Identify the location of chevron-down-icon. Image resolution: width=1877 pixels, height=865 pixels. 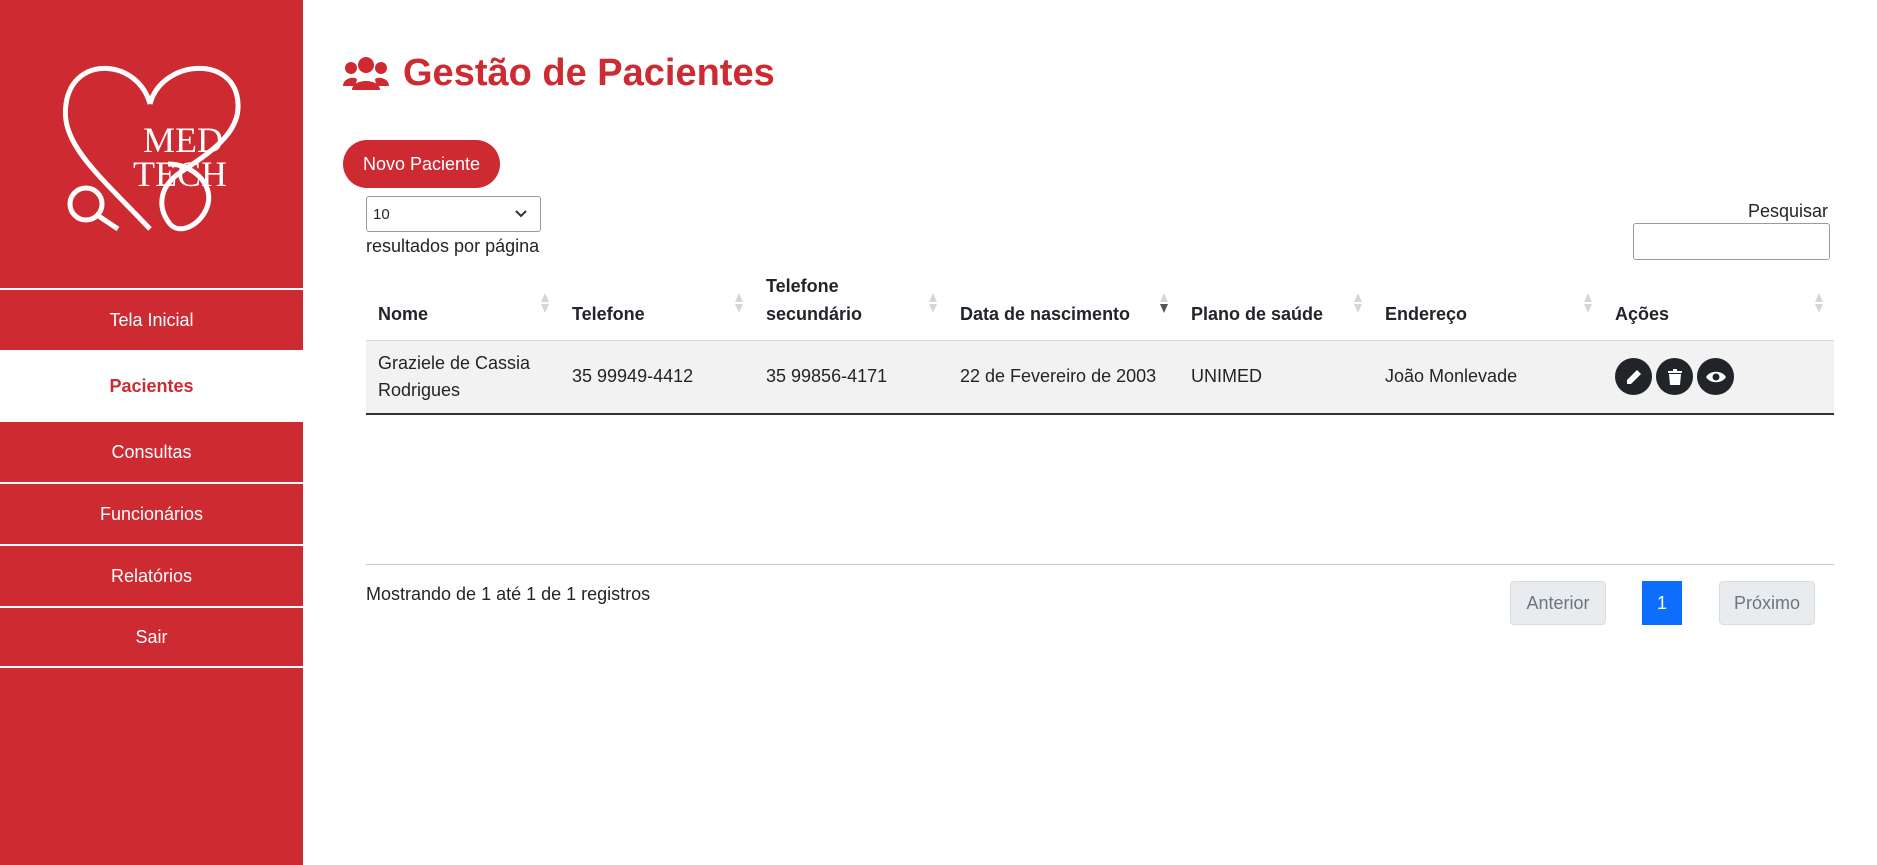
(521, 214).